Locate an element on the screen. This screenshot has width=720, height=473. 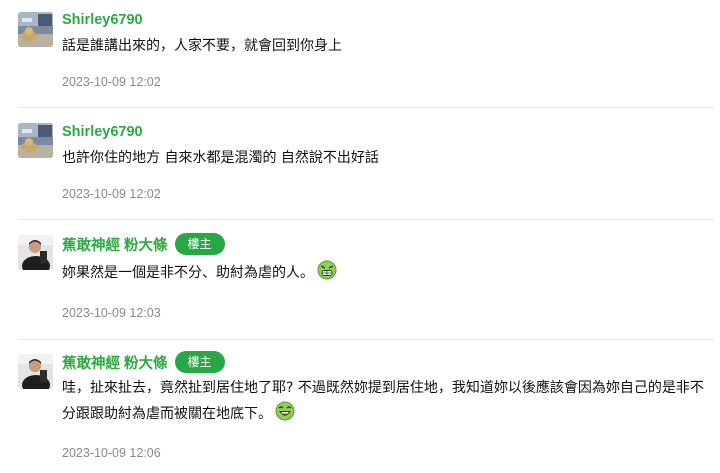
comment-text: 妳果然是一個是非不分、助紂為虐的人。 is located at coordinates (388, 274).